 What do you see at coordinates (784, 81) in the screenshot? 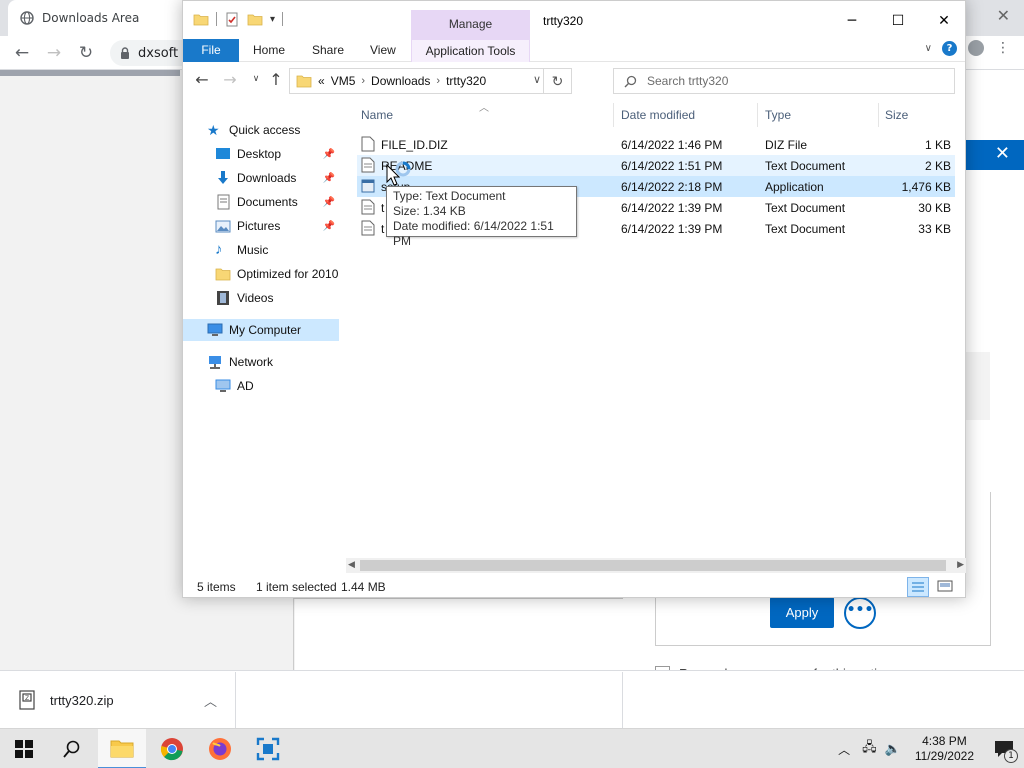
I see `search-input: Search trtty320` at bounding box center [784, 81].